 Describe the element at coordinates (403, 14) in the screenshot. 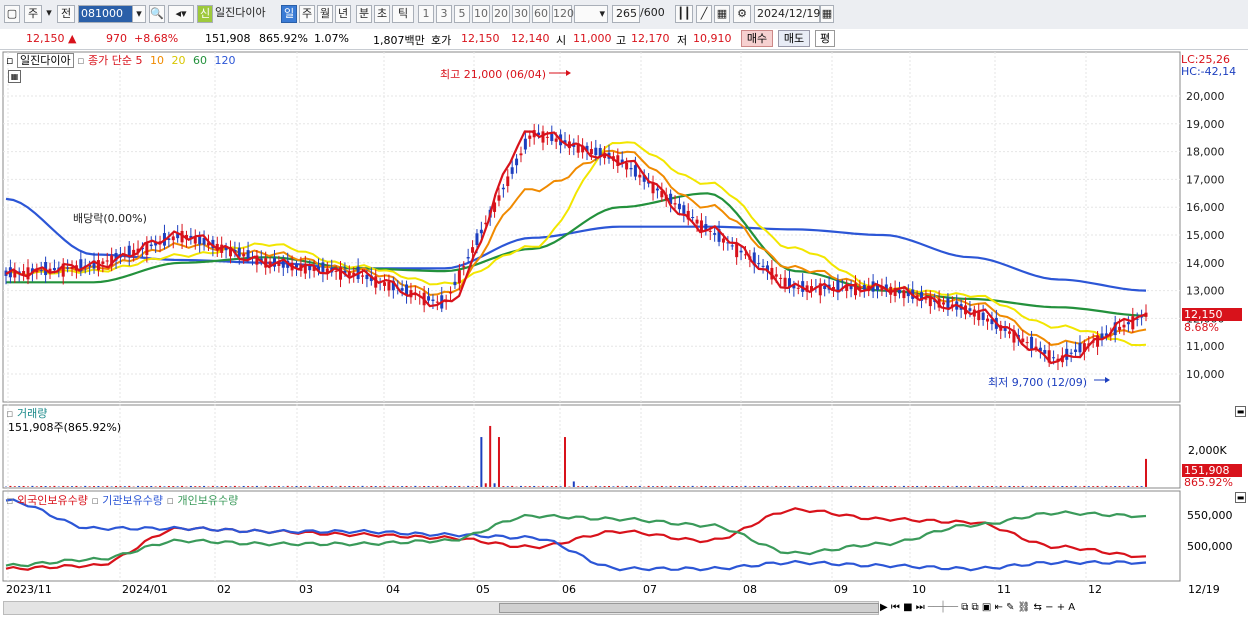

I see `interval-tick-button: 틱` at that location.